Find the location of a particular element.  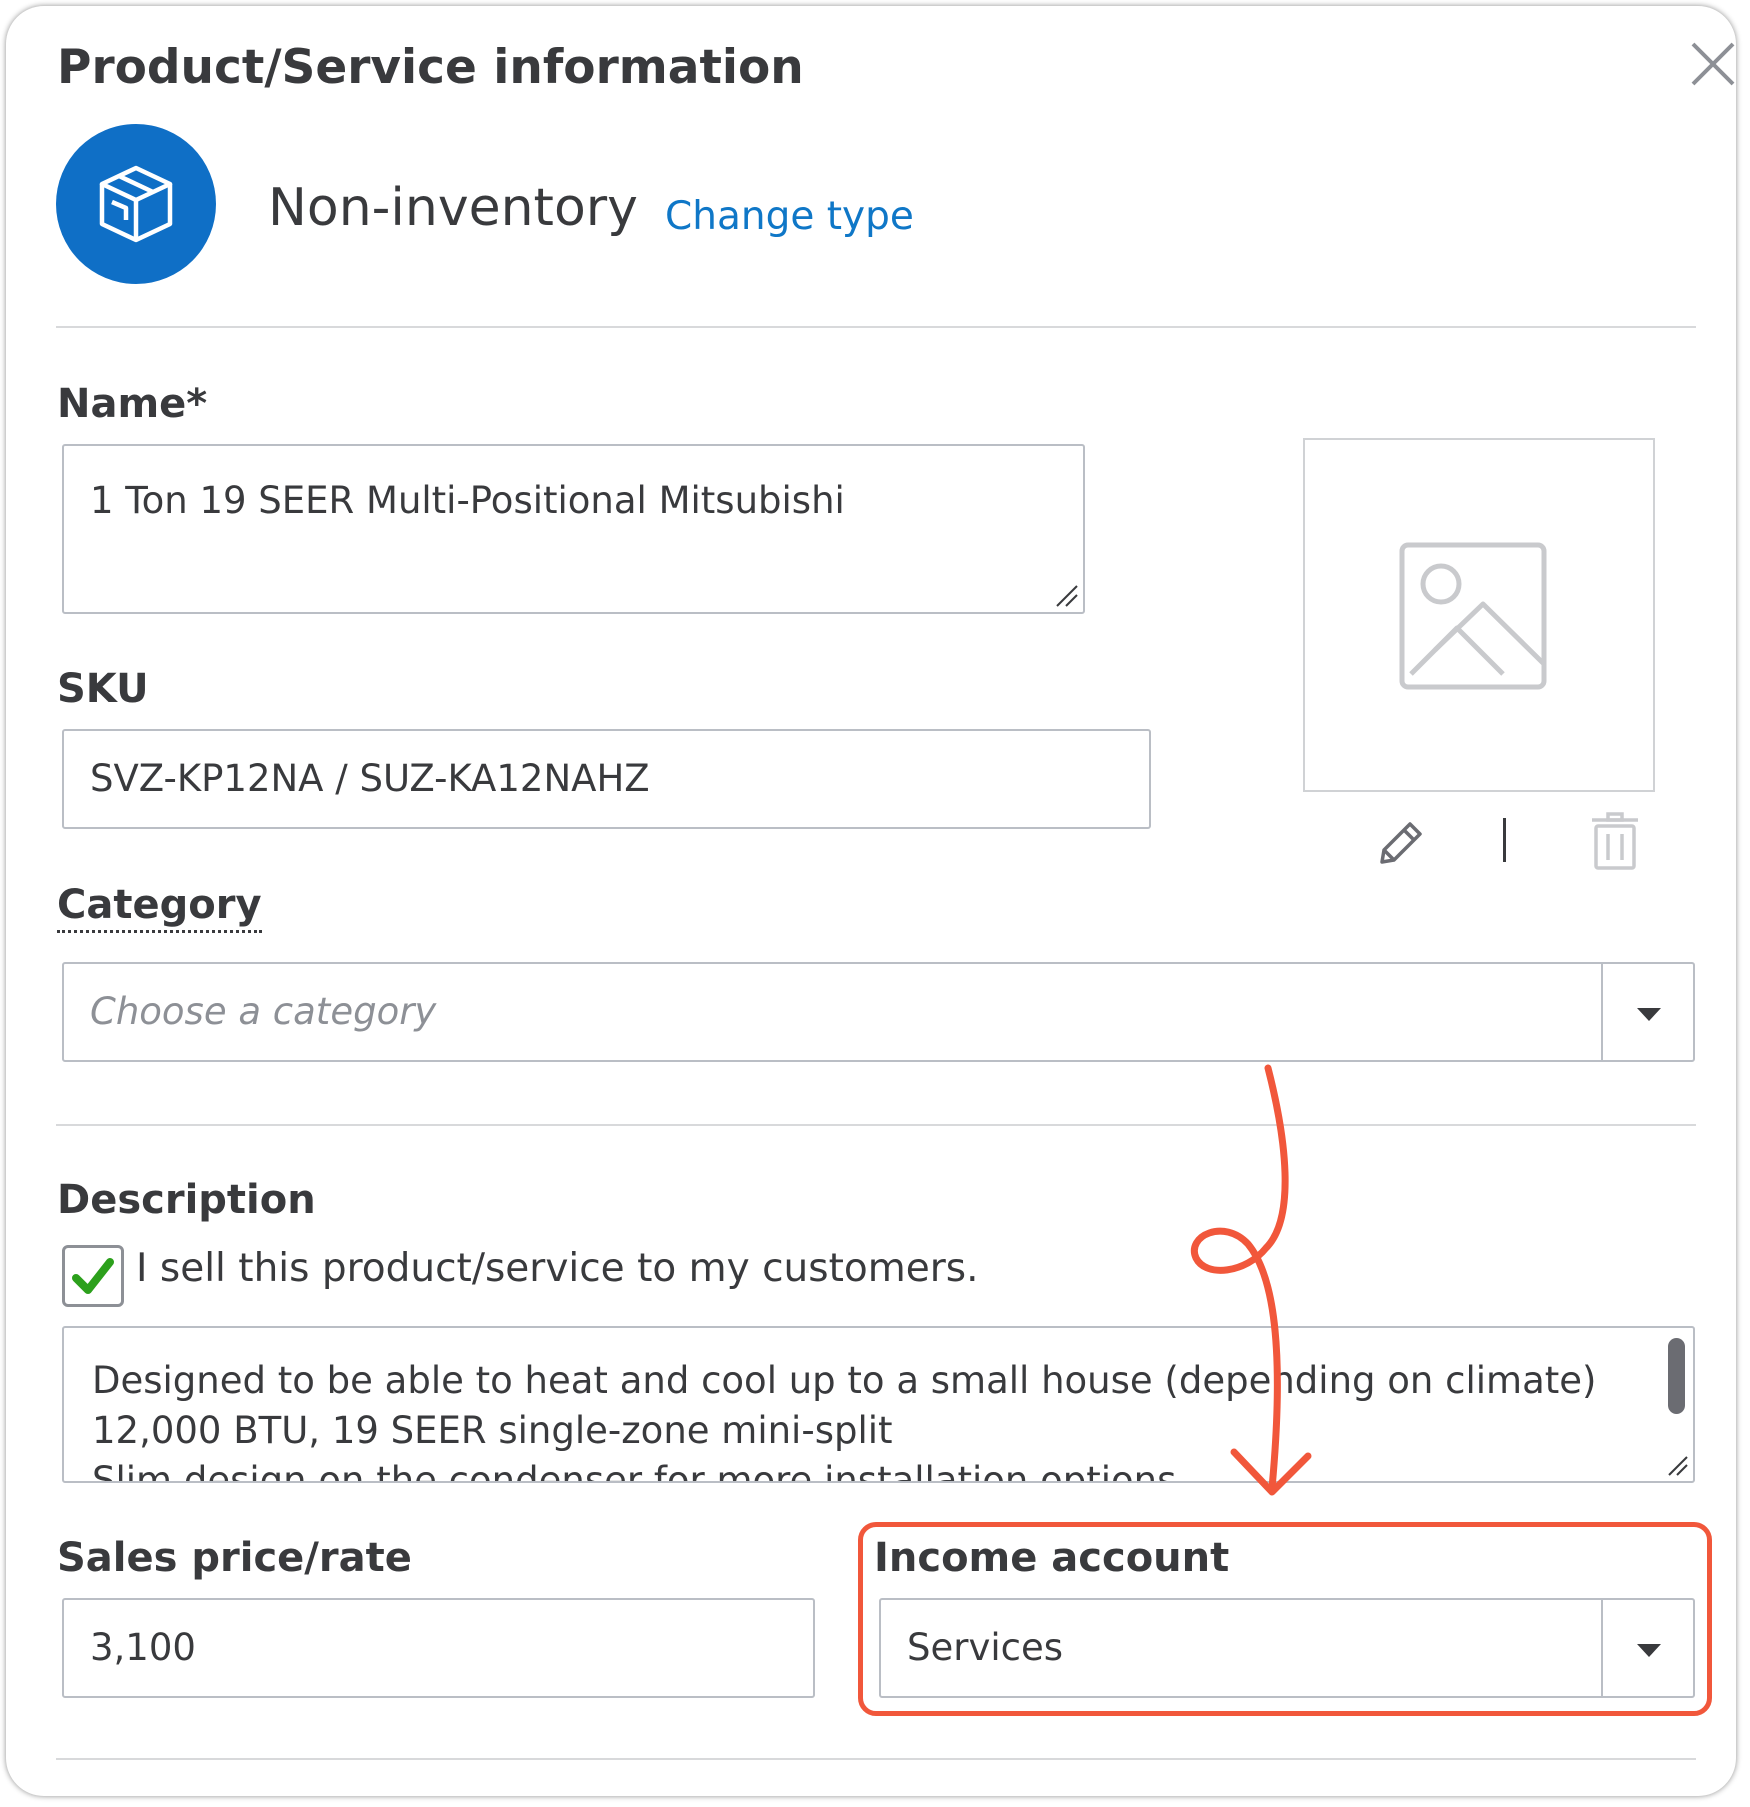

annotation-highlight is located at coordinates (1285, 1619).